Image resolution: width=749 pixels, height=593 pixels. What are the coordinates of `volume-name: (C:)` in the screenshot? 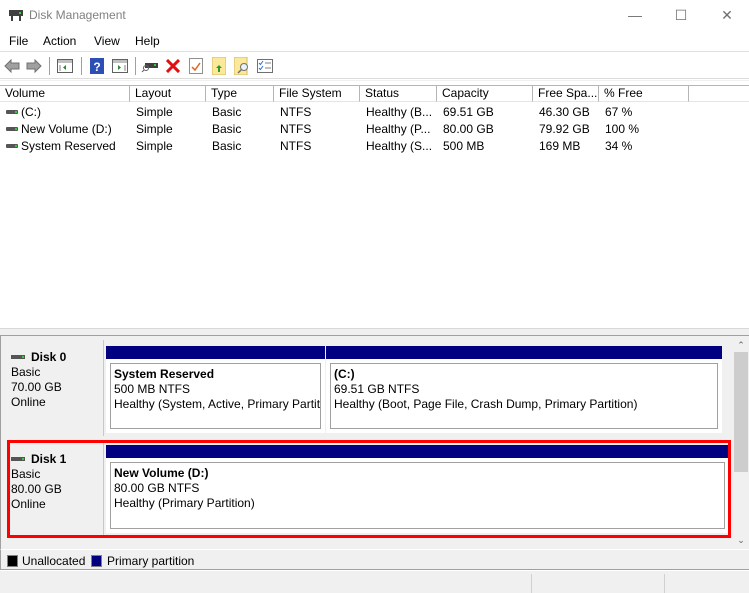 It's located at (31, 112).